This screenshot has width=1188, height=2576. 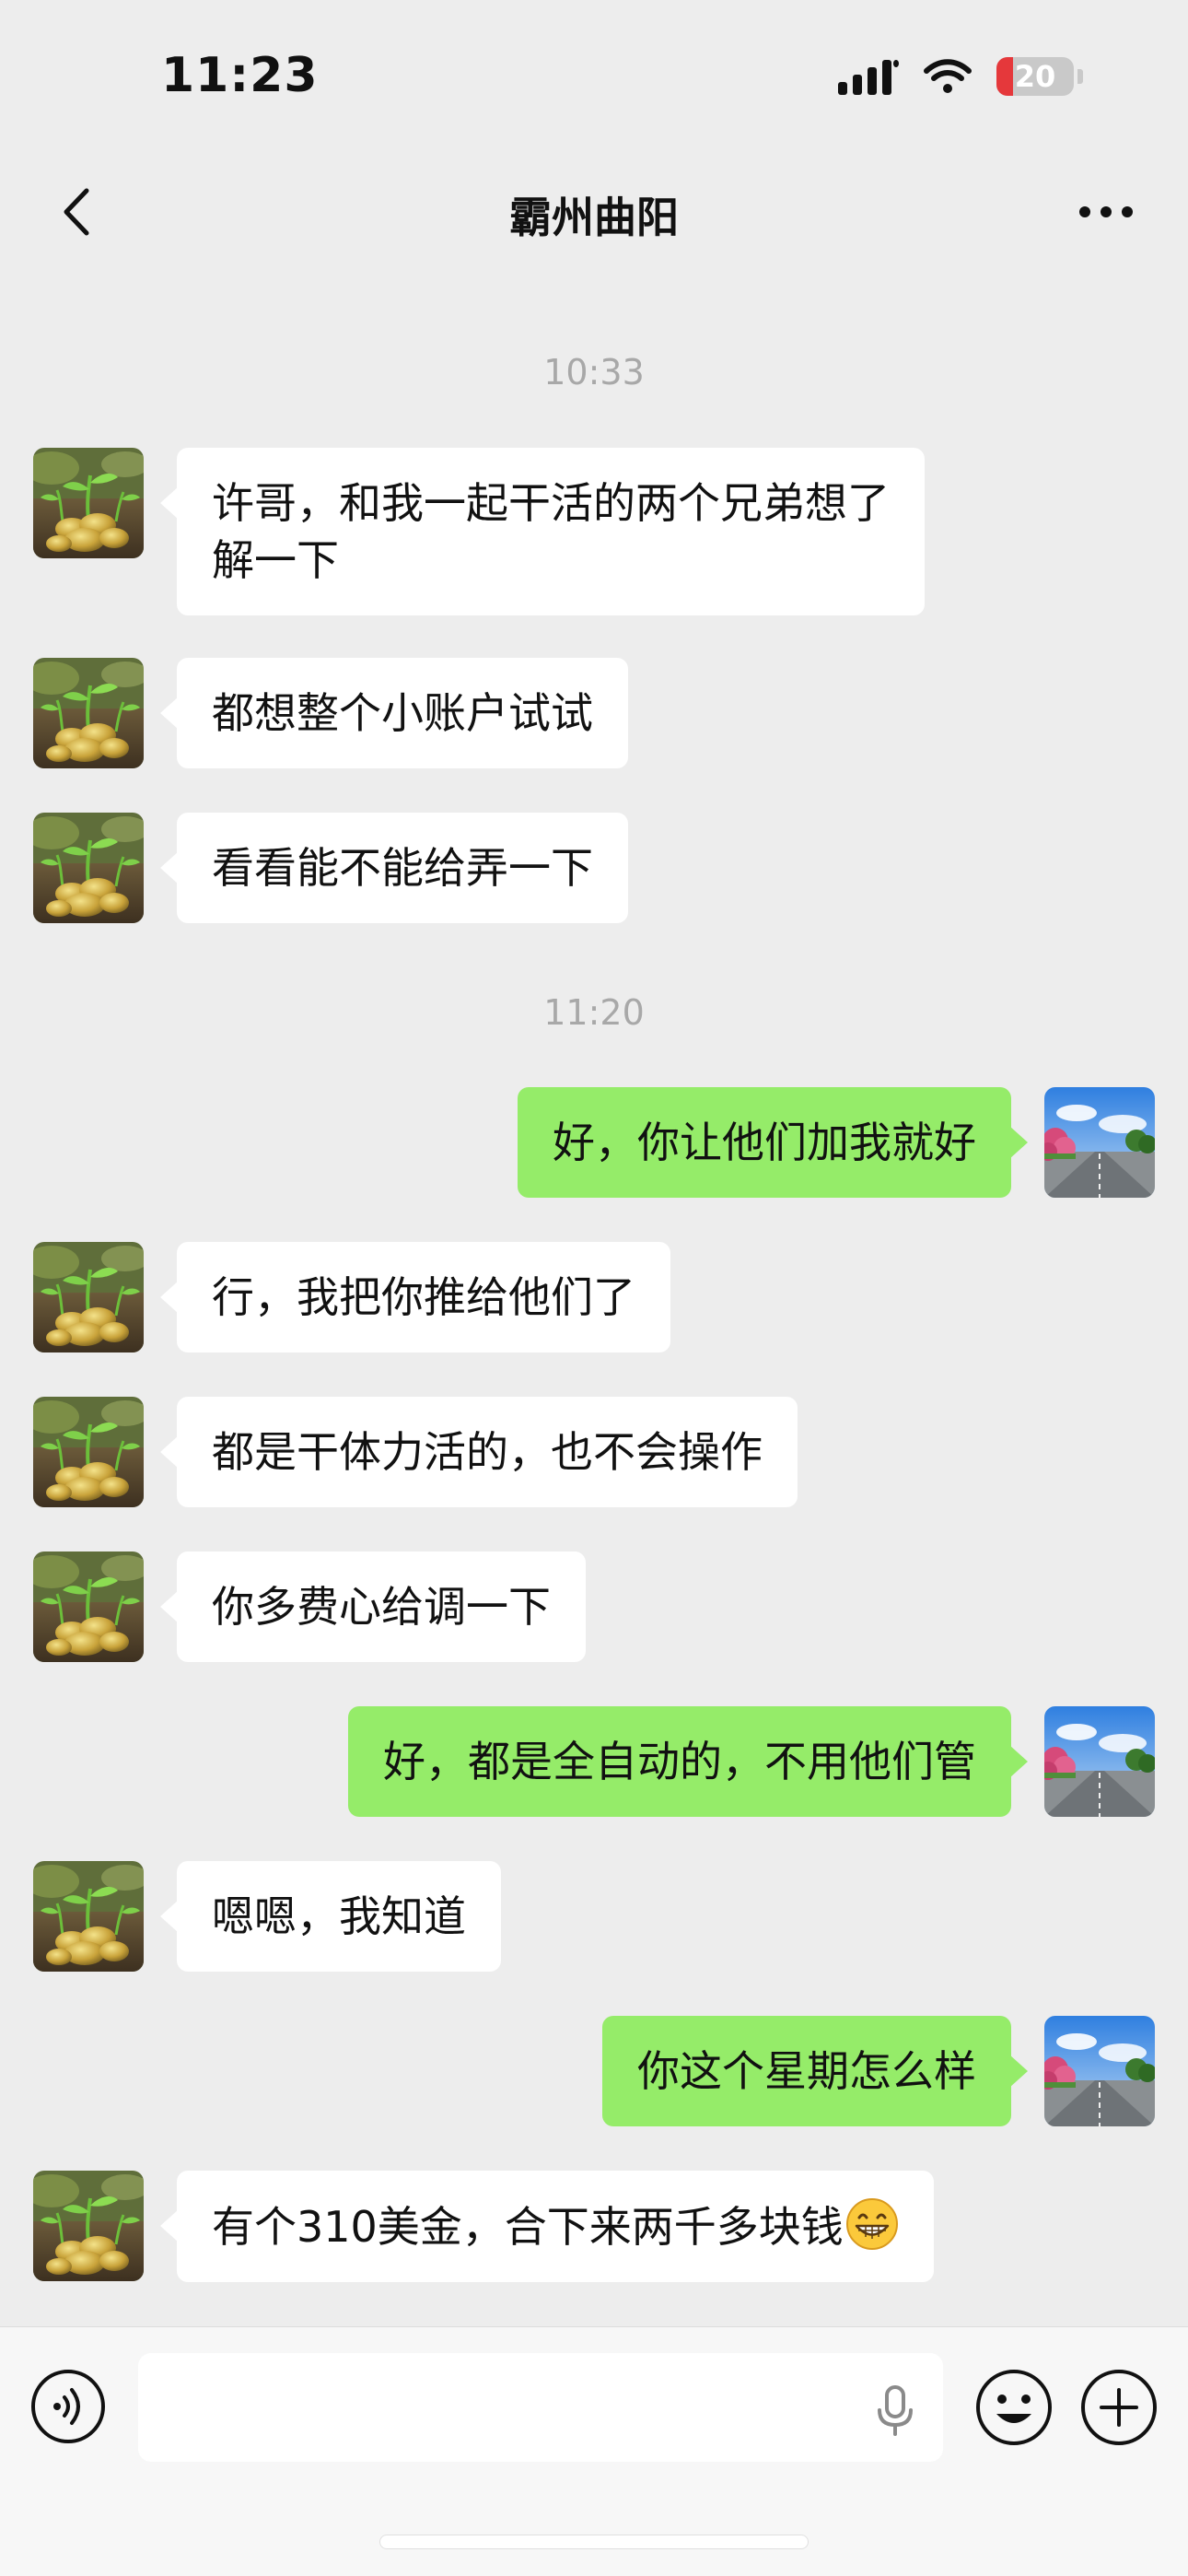 I want to click on microphone-icon, so click(x=895, y=2411).